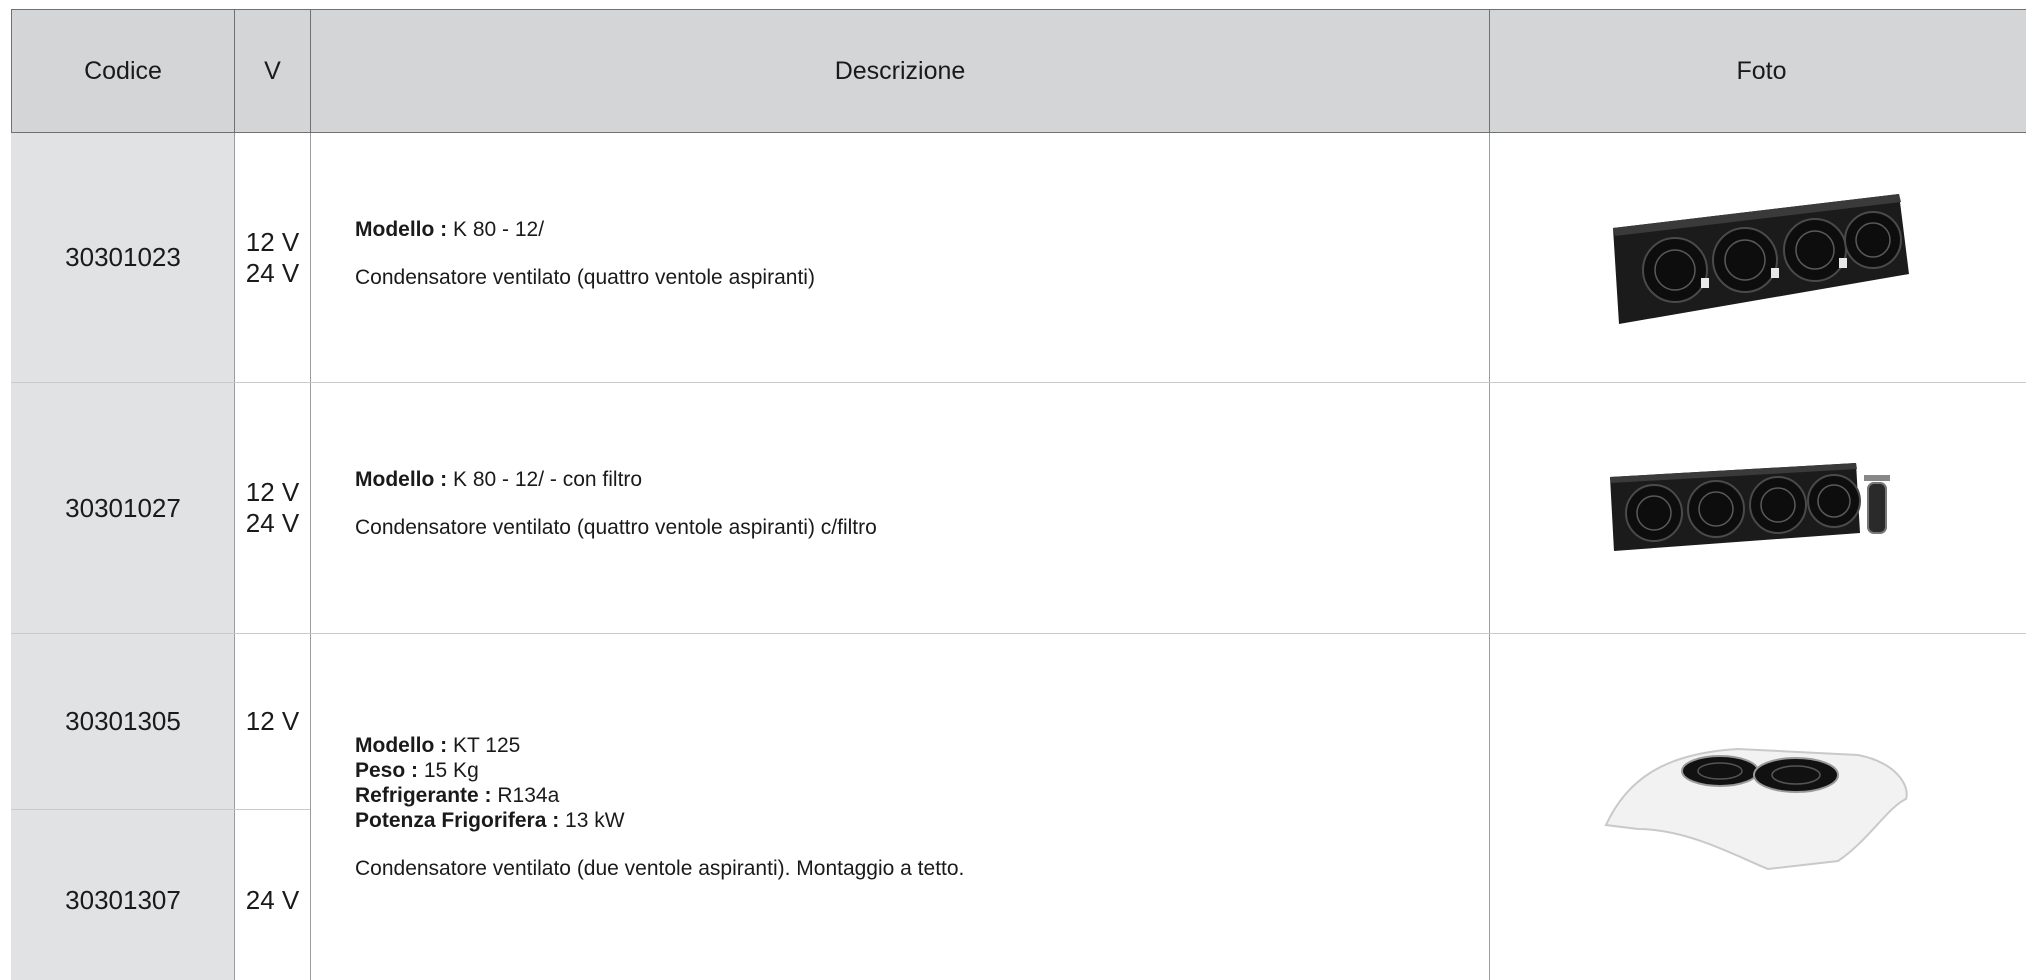 The width and height of the screenshot is (2026, 980). I want to click on roof-condenser-2-fans-photo, so click(1756, 809).